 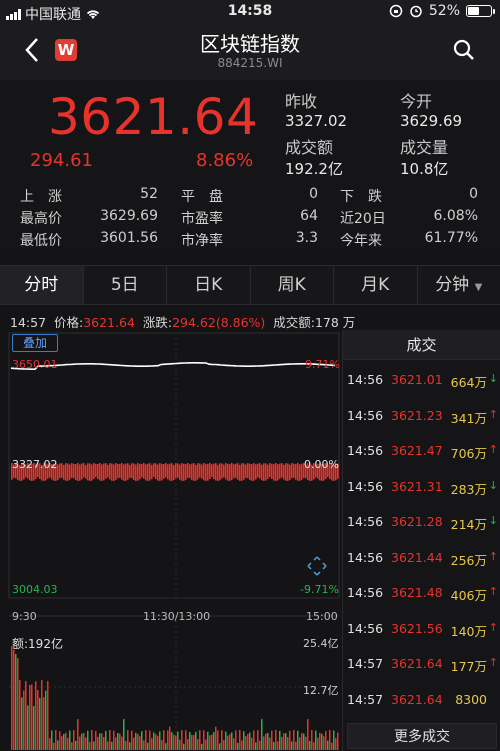 I want to click on stat-label: 下 跌, so click(x=361, y=197).